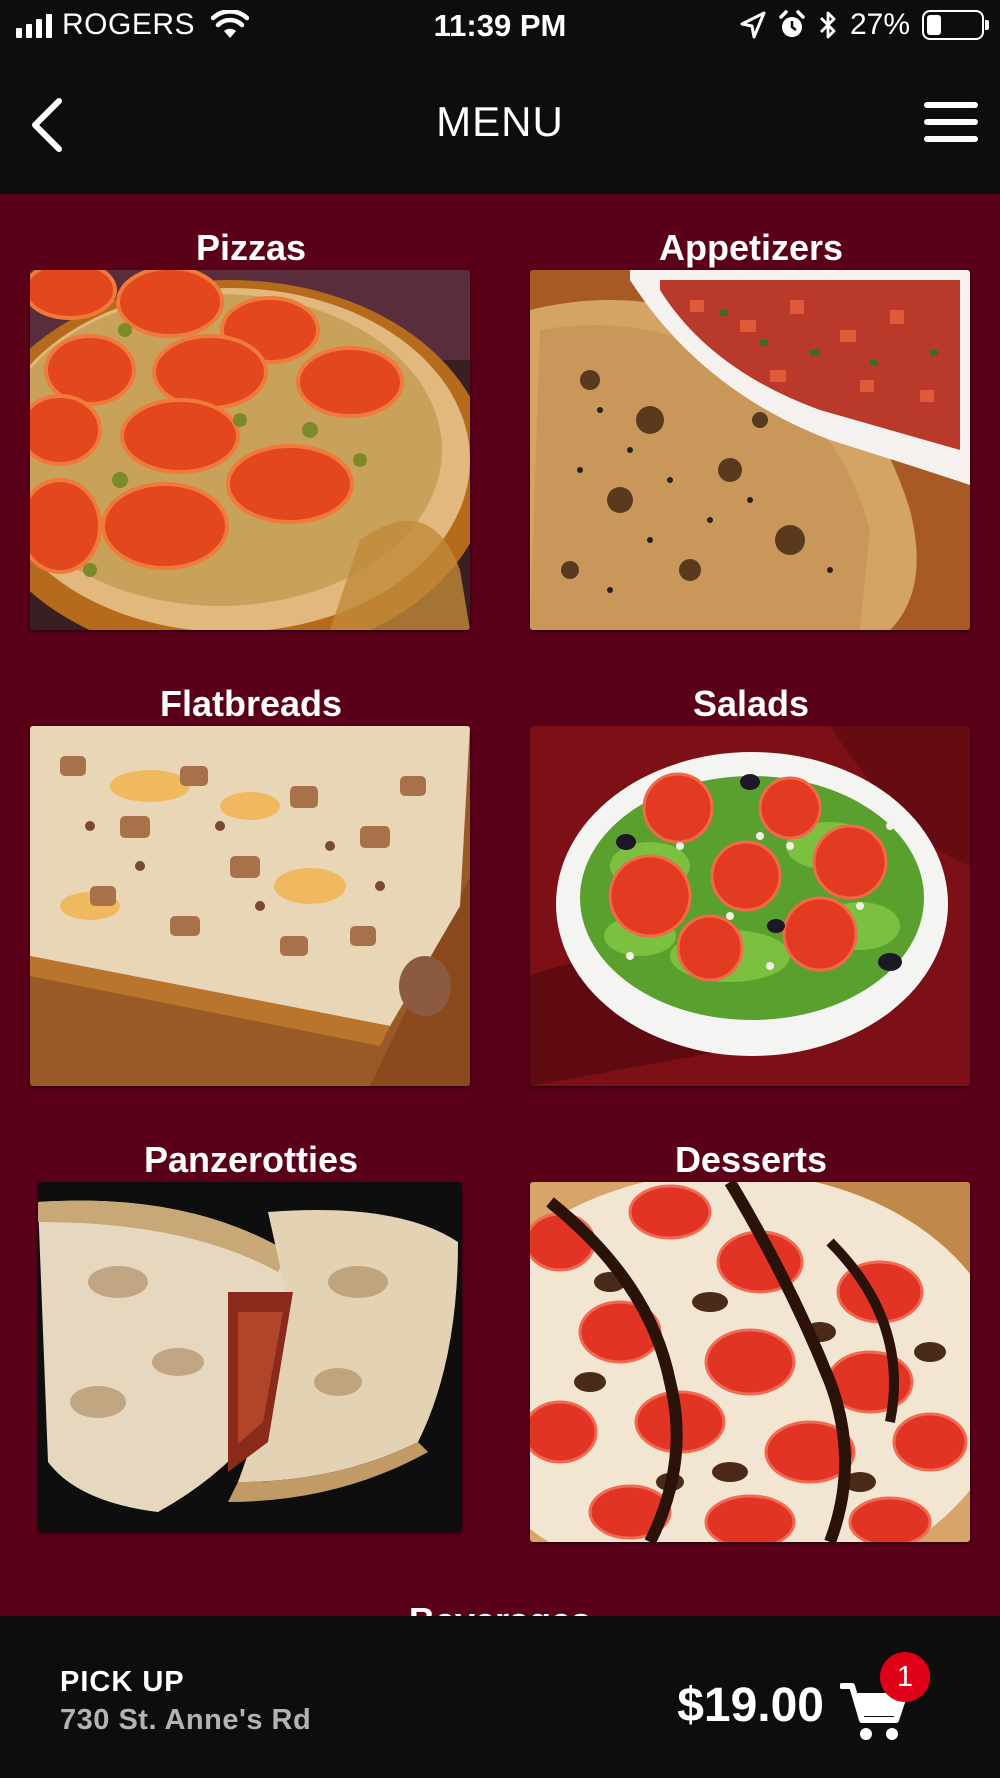 The width and height of the screenshot is (1000, 1778). I want to click on category-beverages-title: Beverages, so click(500, 1608).